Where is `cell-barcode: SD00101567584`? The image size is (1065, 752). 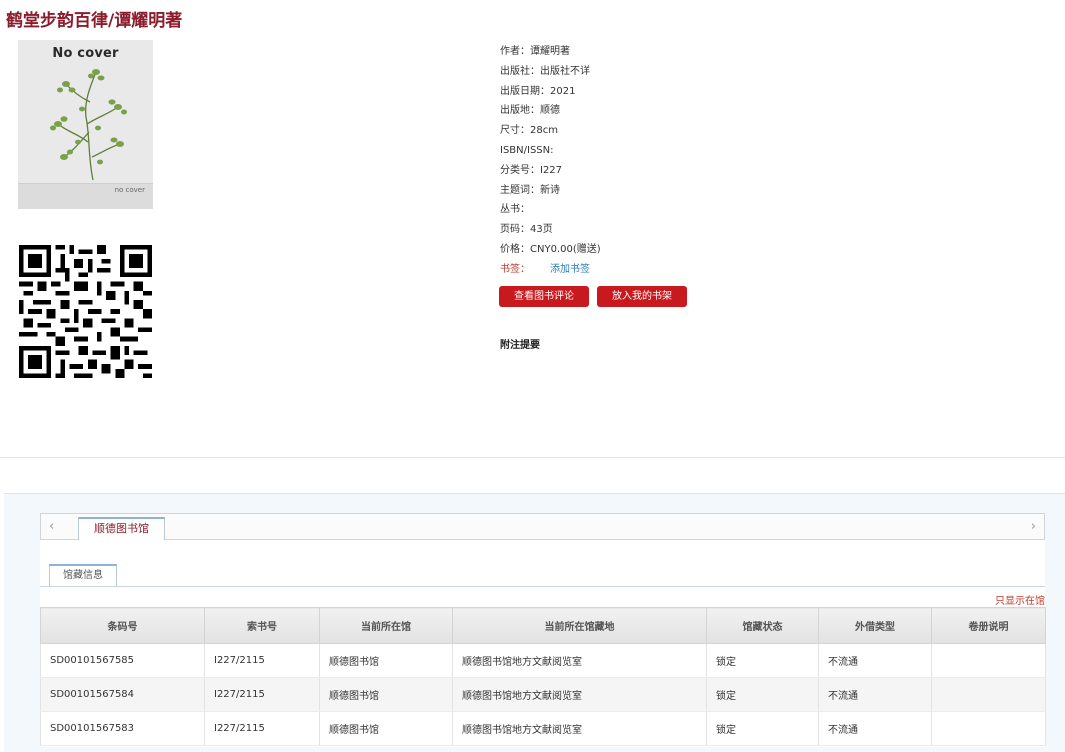 cell-barcode: SD00101567584 is located at coordinates (122, 694).